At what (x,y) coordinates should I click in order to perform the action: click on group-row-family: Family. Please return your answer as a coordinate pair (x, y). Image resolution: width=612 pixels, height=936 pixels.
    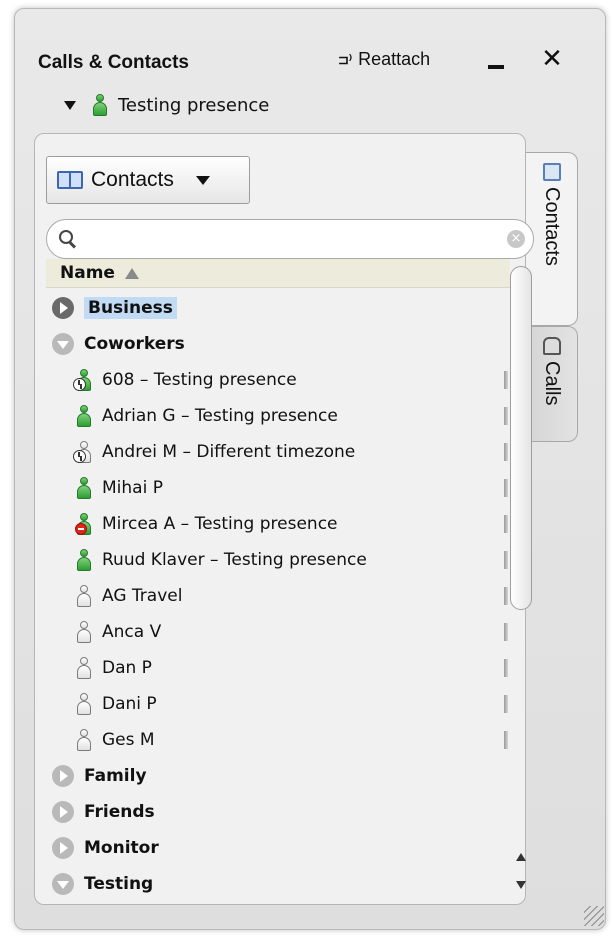
    Looking at the image, I should click on (277, 776).